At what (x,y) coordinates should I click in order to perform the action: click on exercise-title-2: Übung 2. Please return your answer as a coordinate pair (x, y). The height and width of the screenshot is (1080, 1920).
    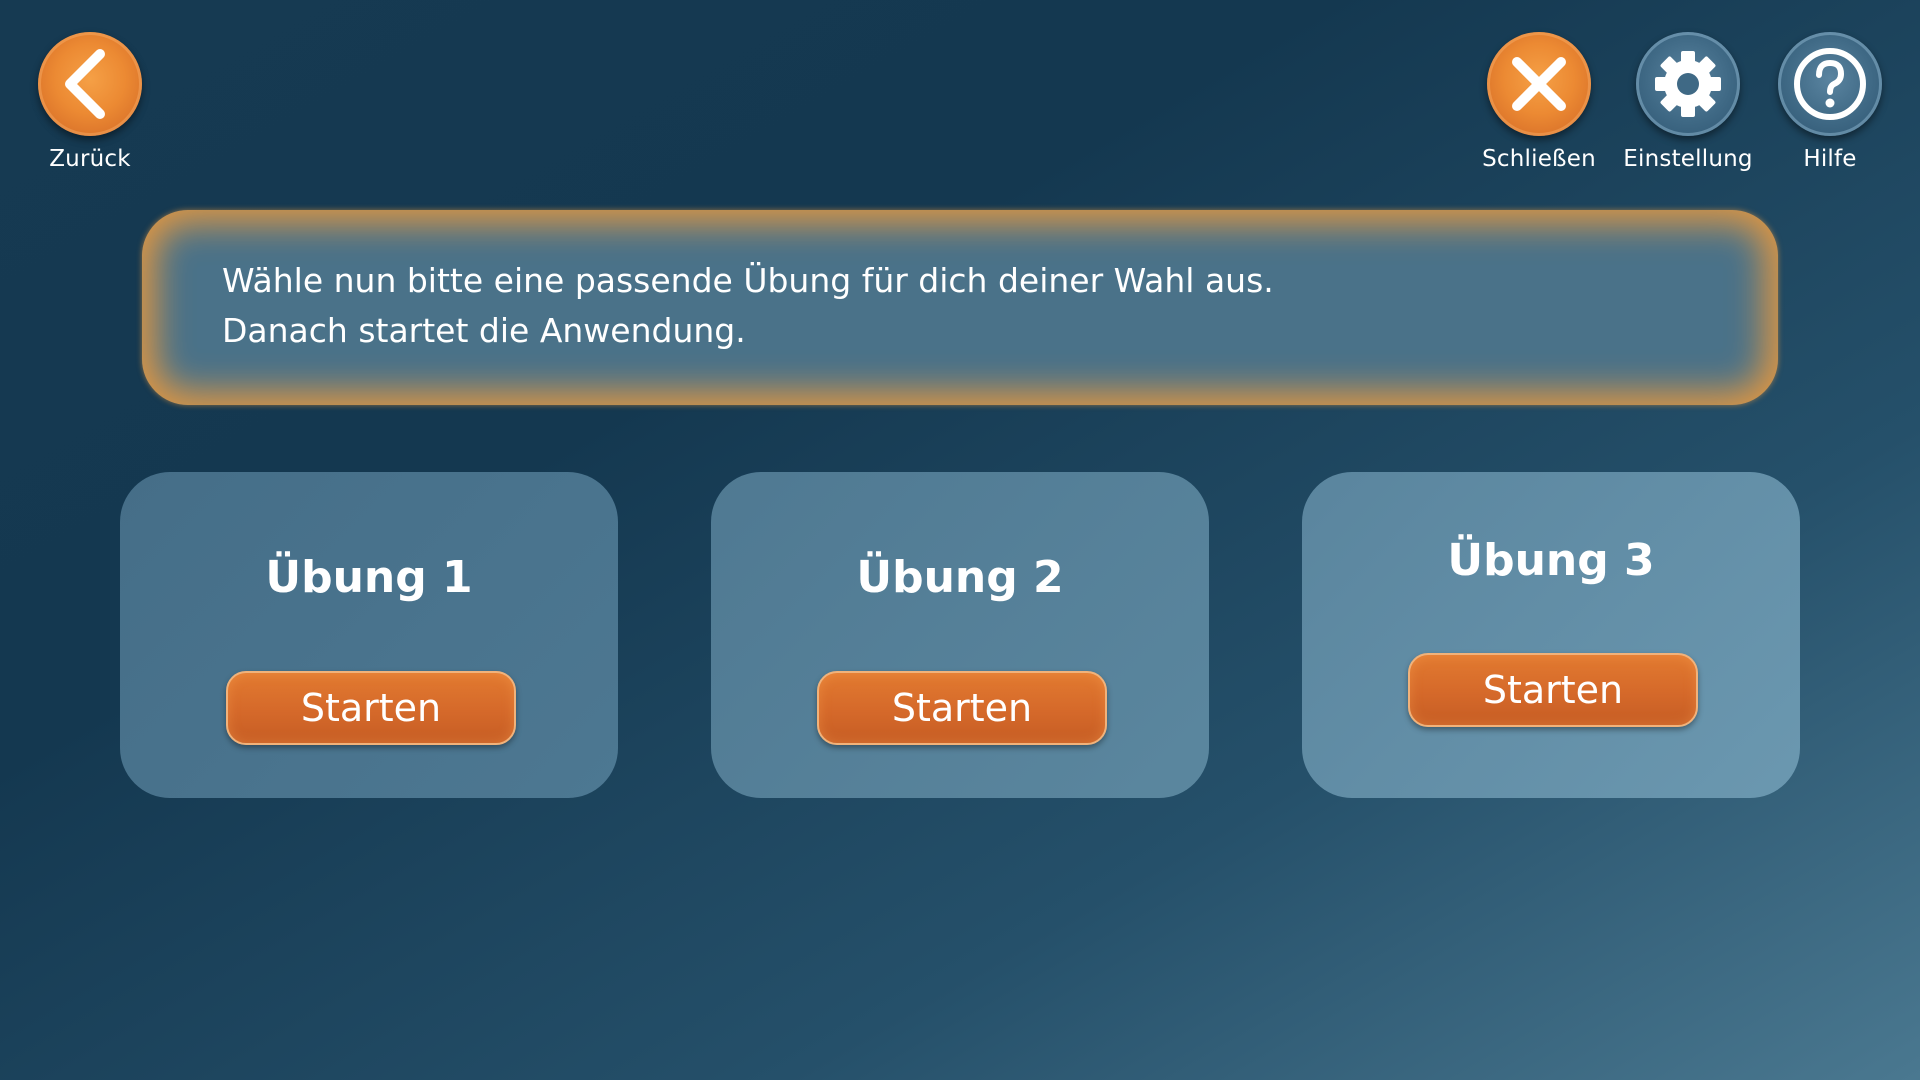
    Looking at the image, I should click on (960, 577).